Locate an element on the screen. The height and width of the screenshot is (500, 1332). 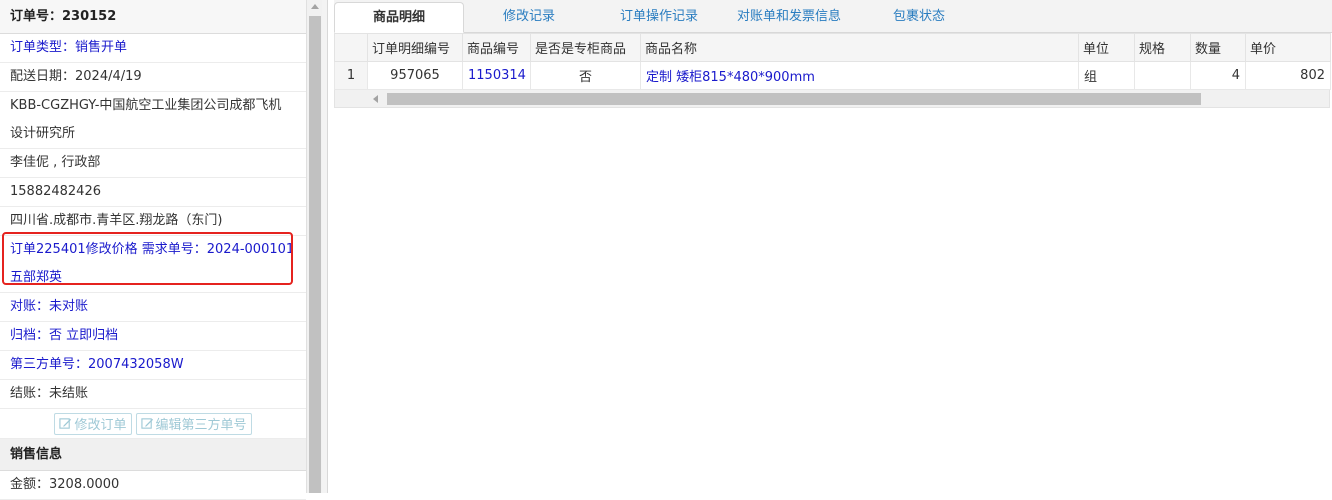
horizontal-scrollbar-thumb is located at coordinates (794, 99).